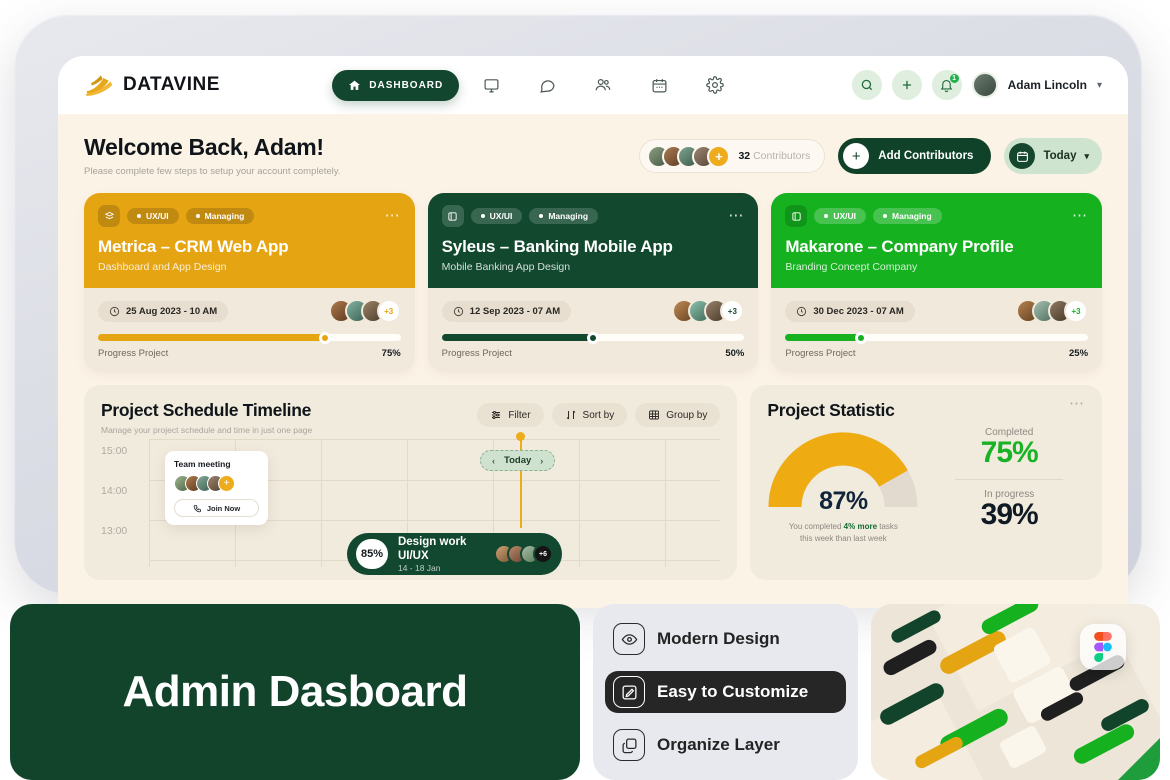 The image size is (1170, 780). What do you see at coordinates (570, 415) in the screenshot?
I see `sort-icon` at bounding box center [570, 415].